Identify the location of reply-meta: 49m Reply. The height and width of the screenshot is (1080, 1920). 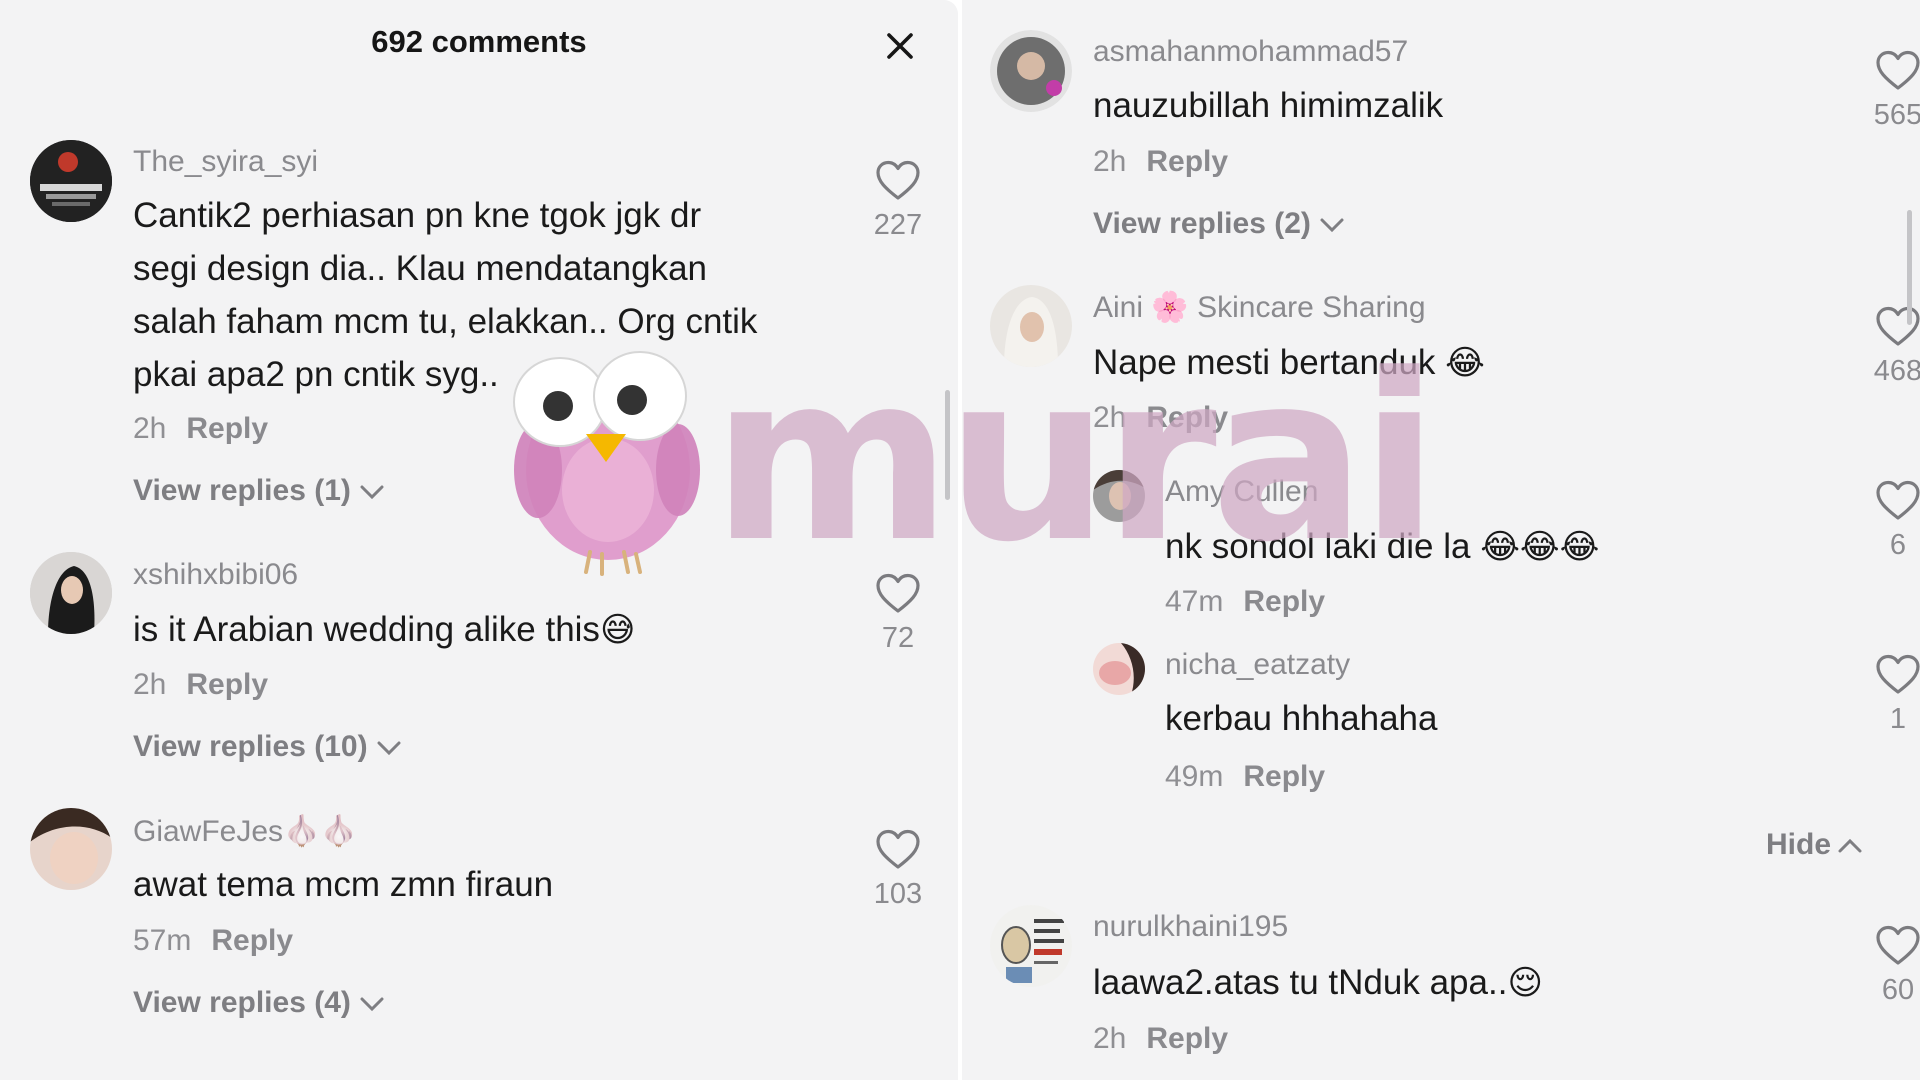
(1245, 777).